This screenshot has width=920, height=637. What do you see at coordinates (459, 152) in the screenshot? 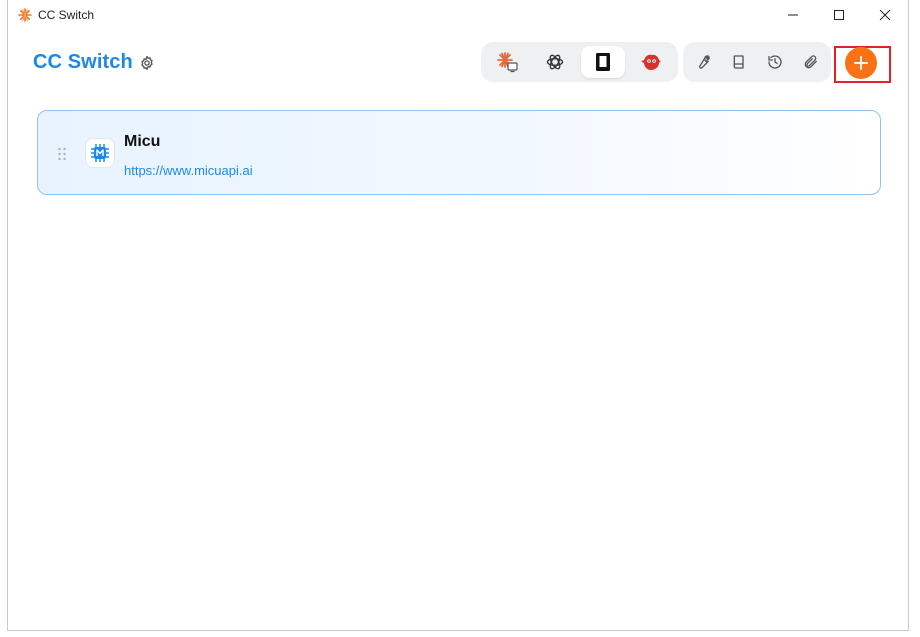
I see `provider-card: Micu https://www.micuapi.ai` at bounding box center [459, 152].